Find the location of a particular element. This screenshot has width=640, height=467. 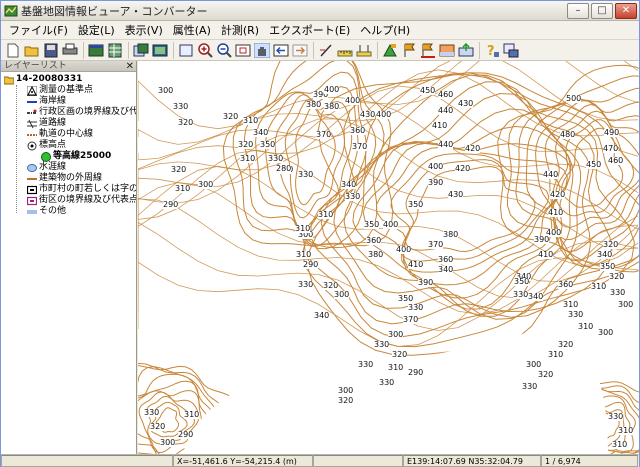

layer-item-label: 街区の境界線及び代表点 is located at coordinates (87, 200).